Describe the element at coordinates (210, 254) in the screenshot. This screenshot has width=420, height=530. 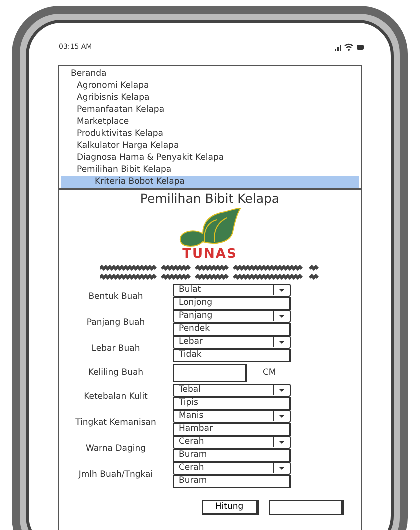
I see `logo-text: TUNAS` at that location.